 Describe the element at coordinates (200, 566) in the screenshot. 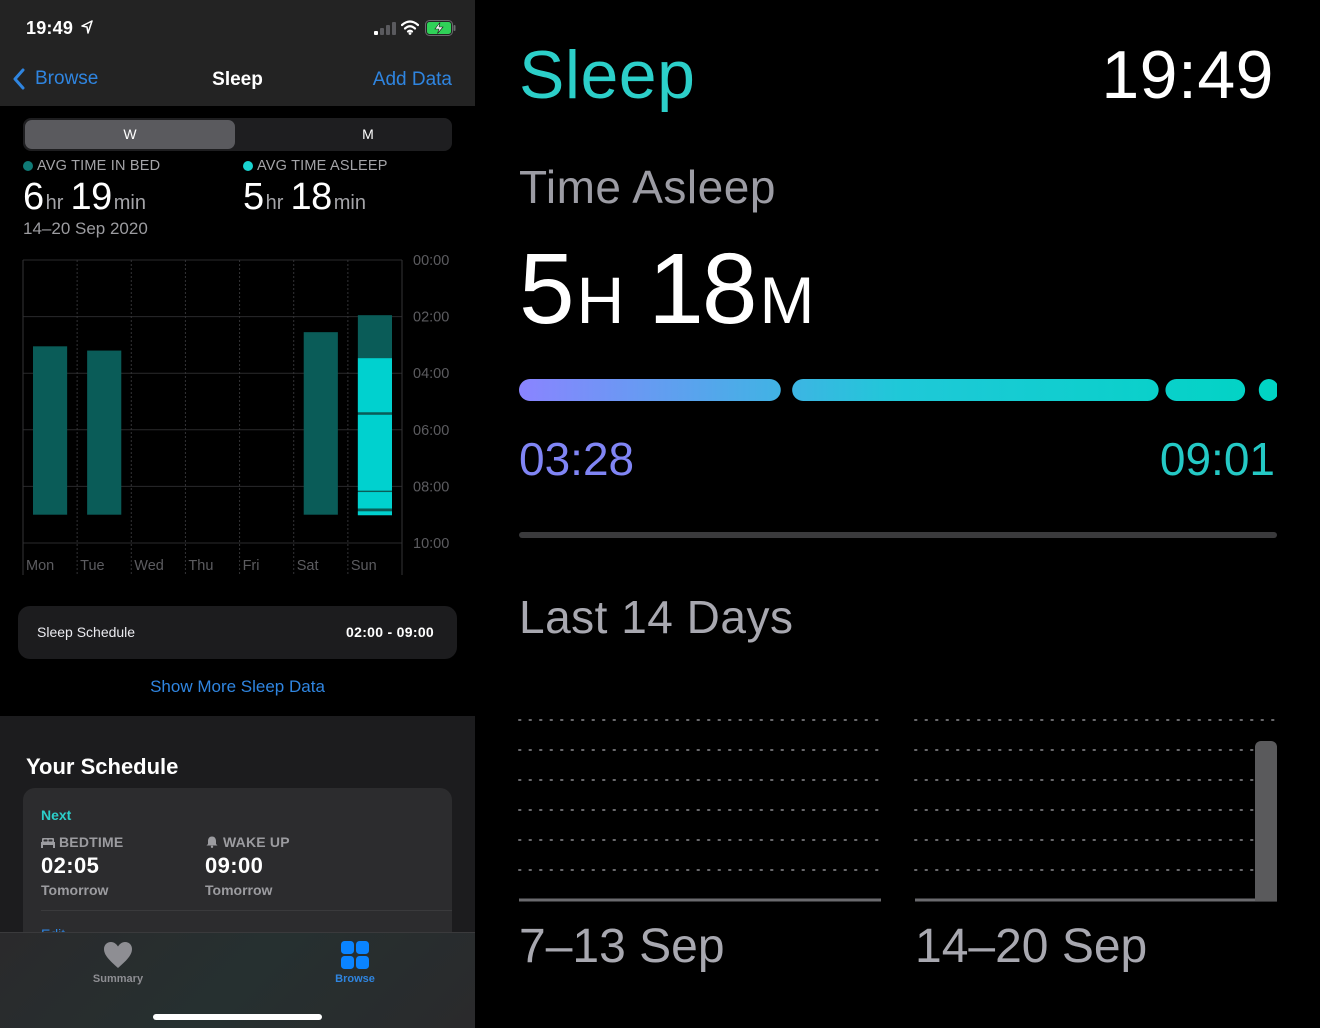

I see `x-tick-label: Thu` at that location.